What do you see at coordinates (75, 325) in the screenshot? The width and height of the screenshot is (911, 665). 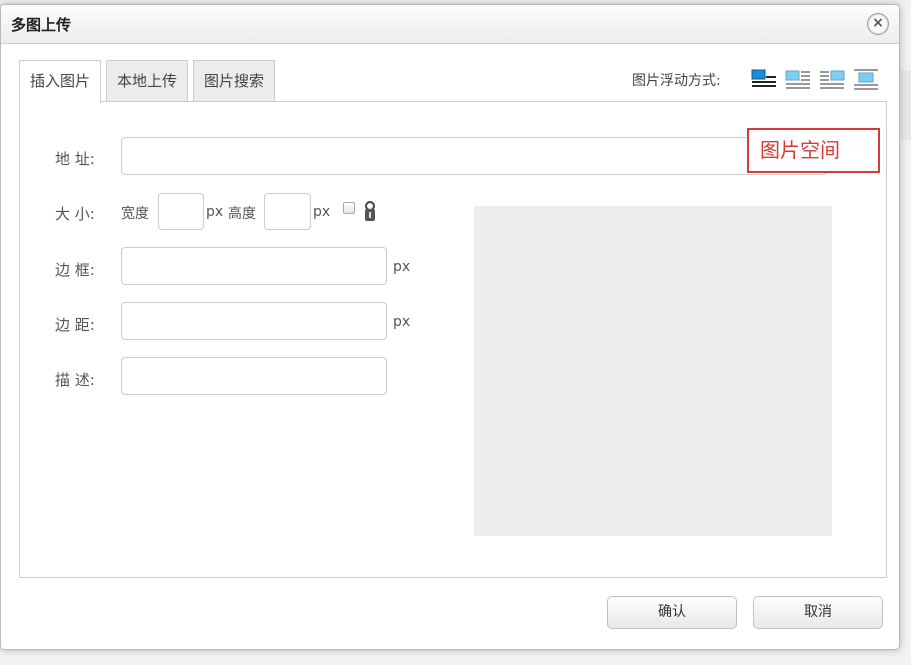 I see `margin-label: 边 距:` at bounding box center [75, 325].